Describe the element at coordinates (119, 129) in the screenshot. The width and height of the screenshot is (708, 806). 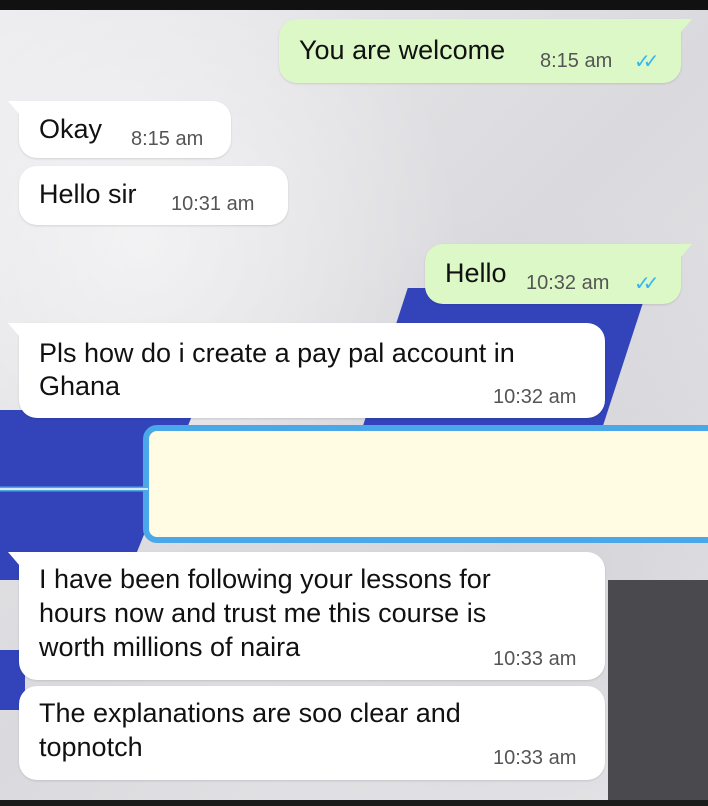
I see `incoming-message: Okay 8:15 am` at that location.